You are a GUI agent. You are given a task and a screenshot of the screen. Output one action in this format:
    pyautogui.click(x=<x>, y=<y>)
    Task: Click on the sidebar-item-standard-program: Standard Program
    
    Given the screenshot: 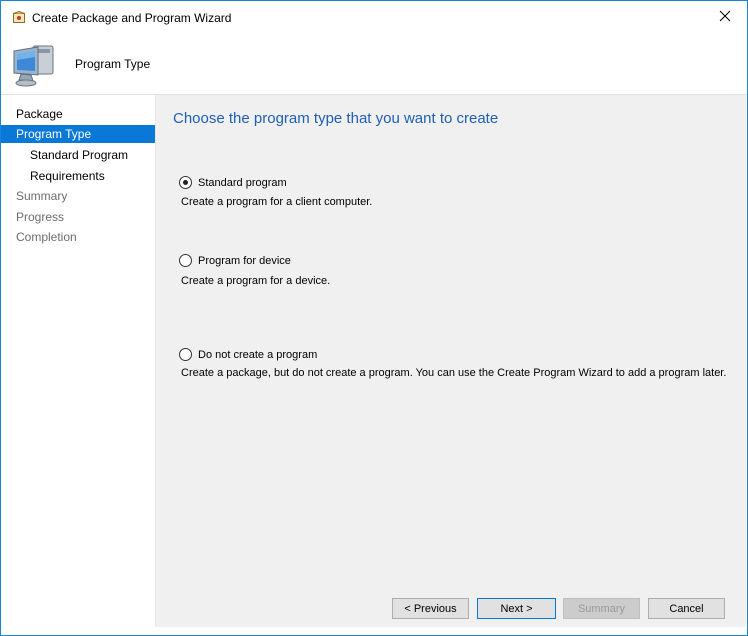 What is the action you would take?
    pyautogui.click(x=78, y=155)
    